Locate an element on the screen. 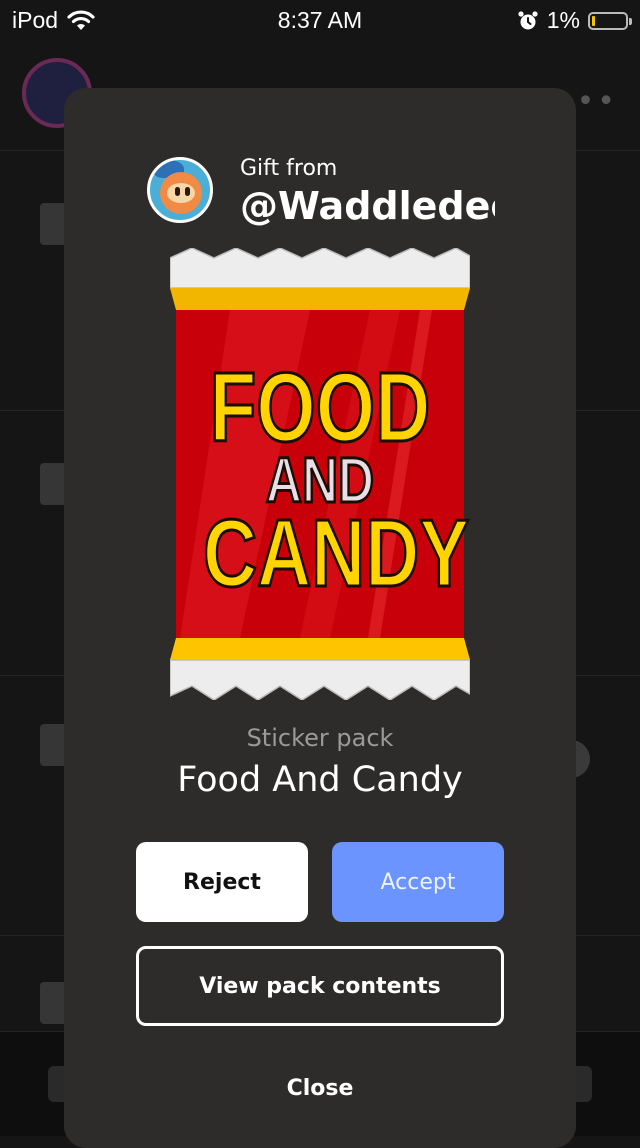  status-right: 1% is located at coordinates (574, 20).